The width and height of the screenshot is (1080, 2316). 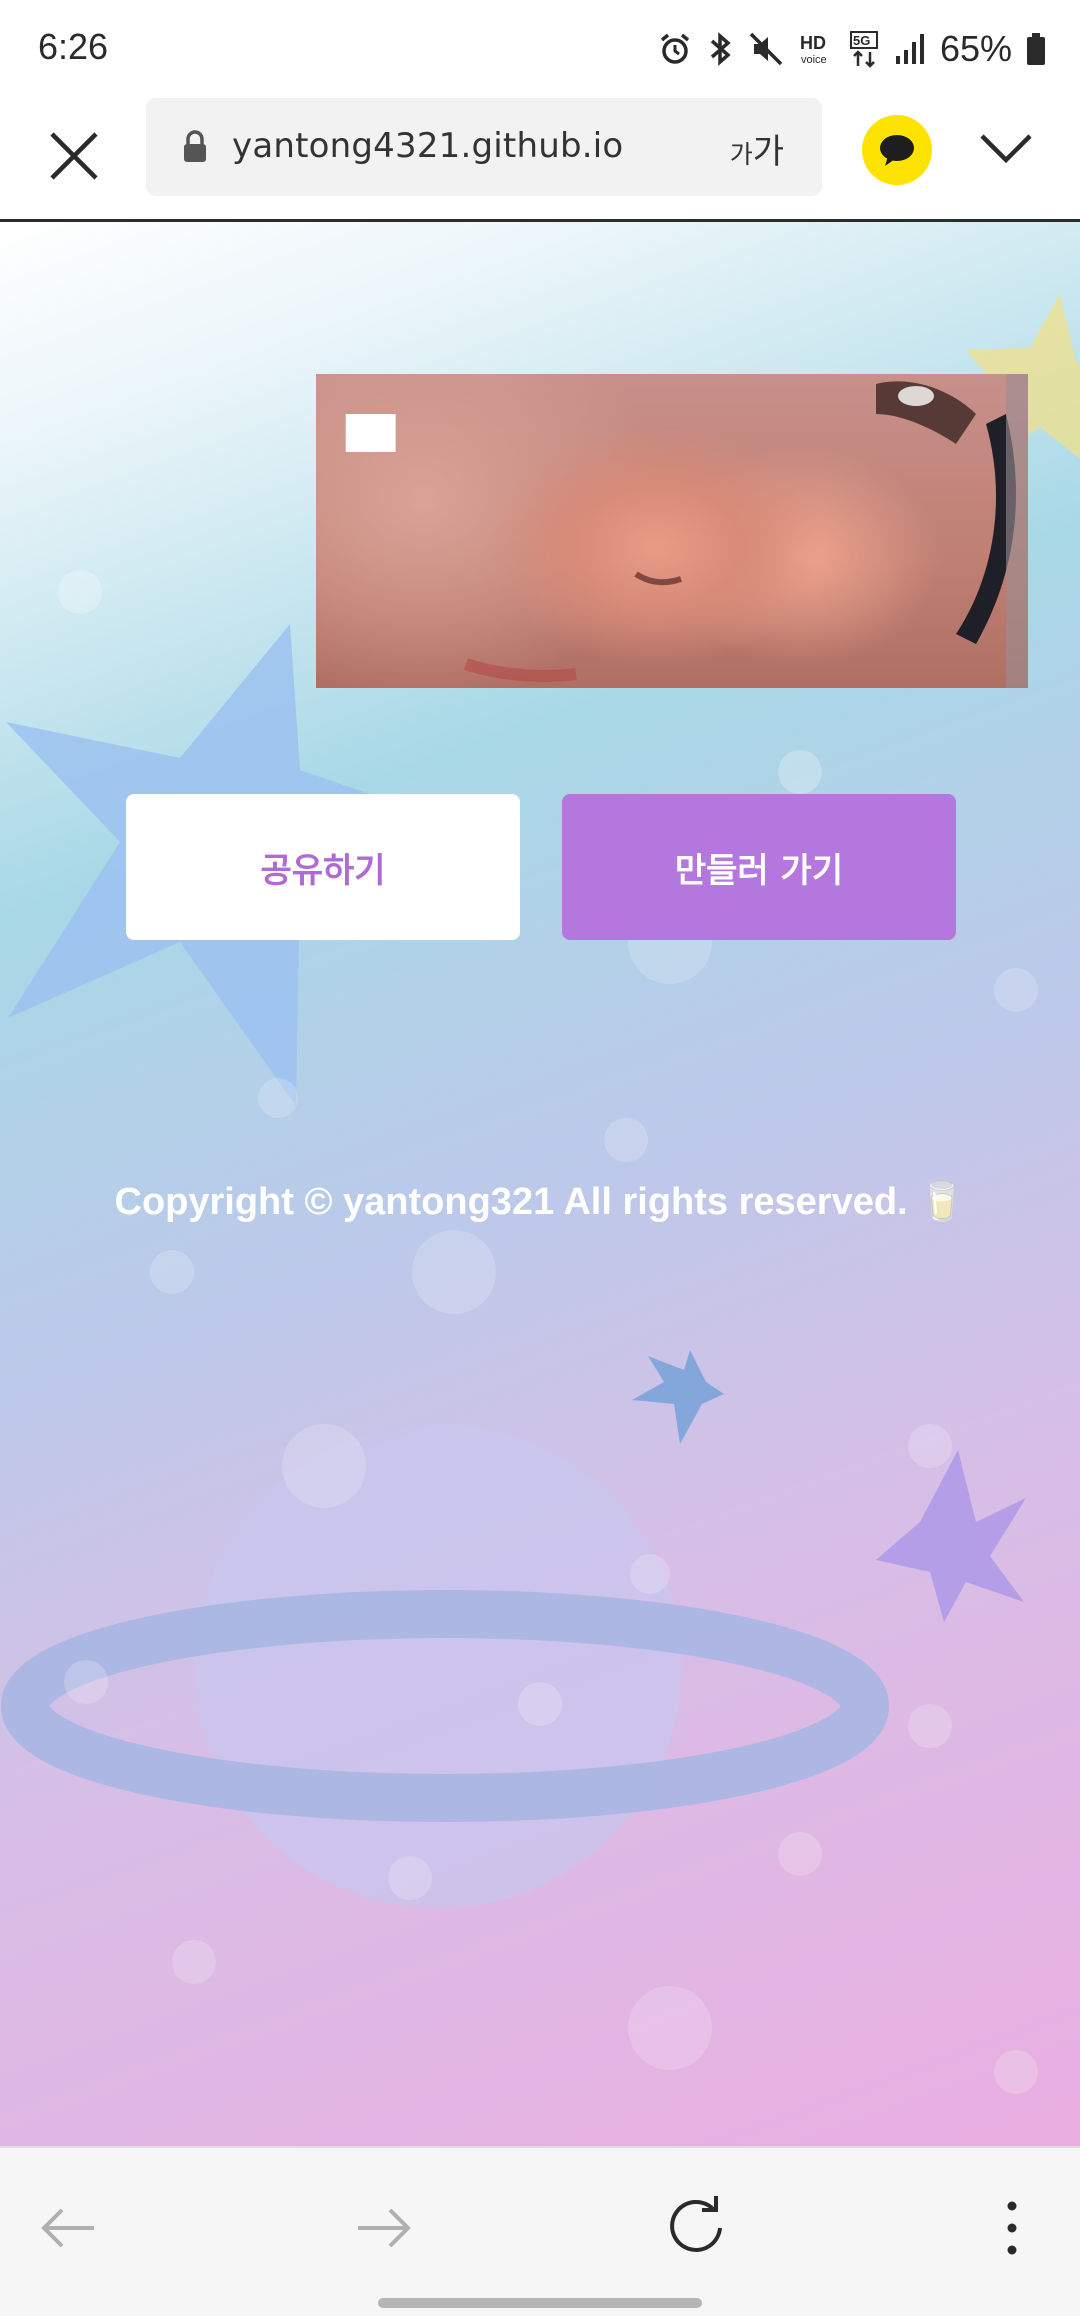 I want to click on back-arrow-icon, so click(x=67, y=2228).